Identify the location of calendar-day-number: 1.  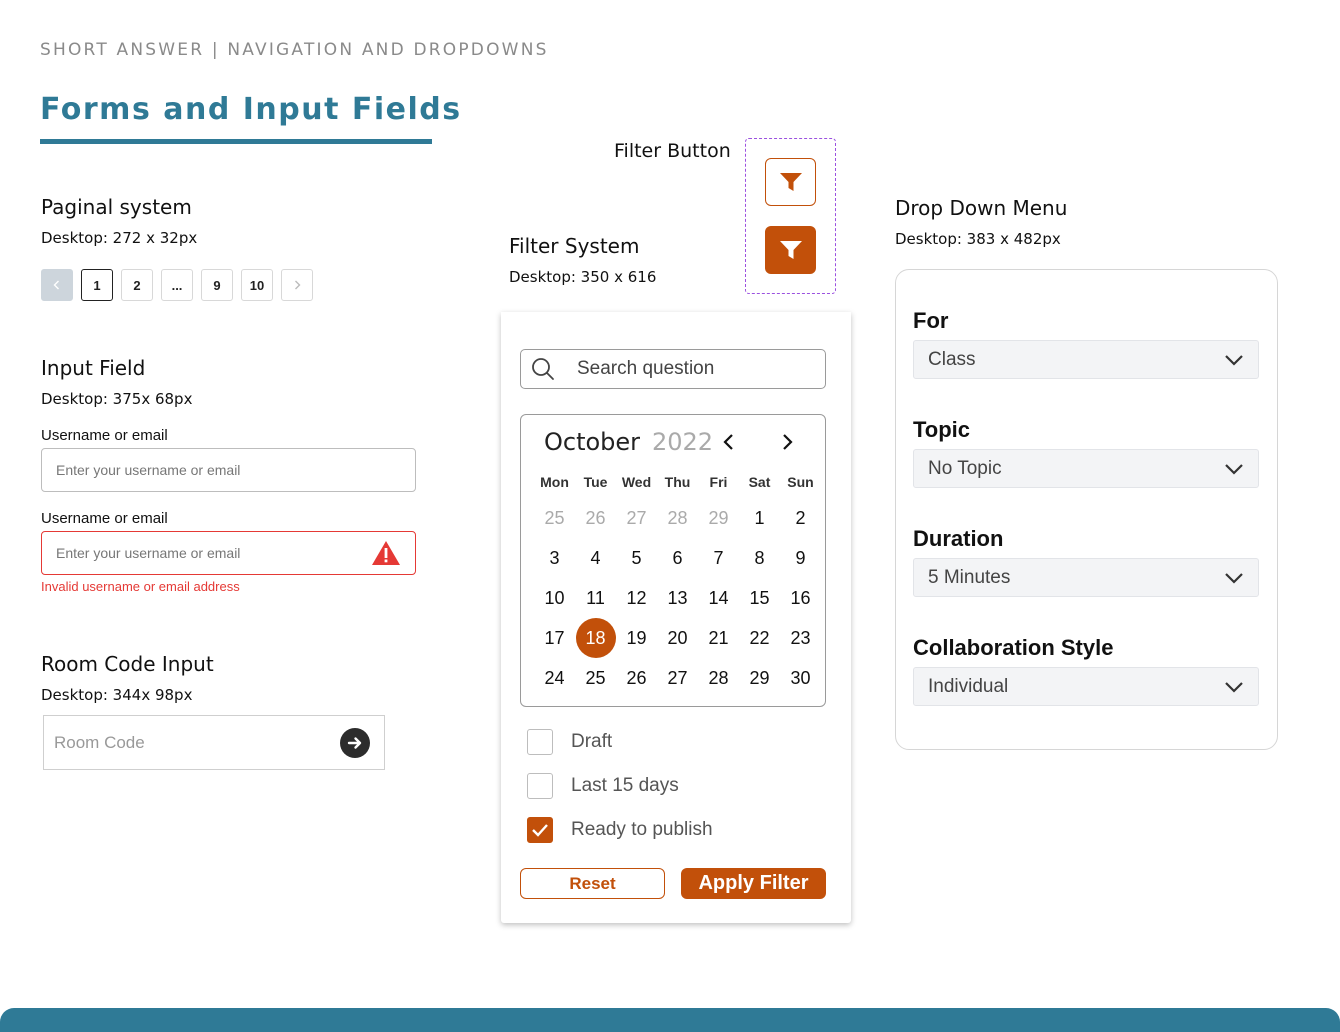
(759, 517).